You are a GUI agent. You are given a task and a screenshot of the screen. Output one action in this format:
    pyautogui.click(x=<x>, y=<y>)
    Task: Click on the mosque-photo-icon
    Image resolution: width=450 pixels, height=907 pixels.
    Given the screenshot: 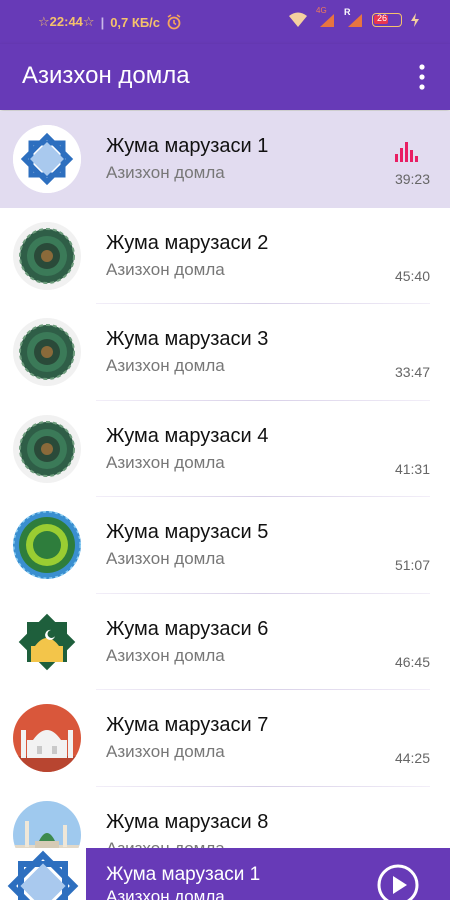 What is the action you would take?
    pyautogui.click(x=47, y=824)
    